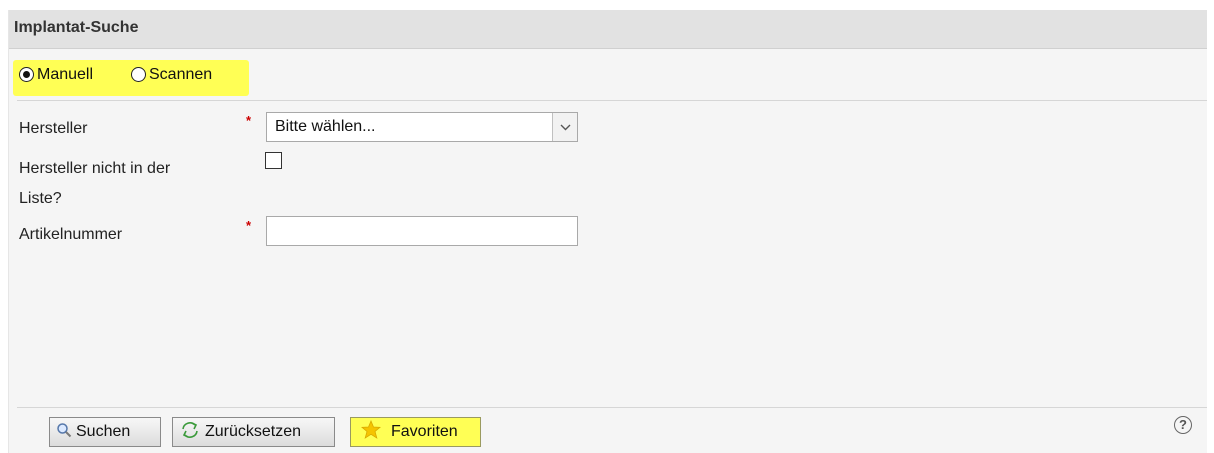 The width and height of the screenshot is (1214, 453). I want to click on search-button-label: Suchen, so click(103, 431).